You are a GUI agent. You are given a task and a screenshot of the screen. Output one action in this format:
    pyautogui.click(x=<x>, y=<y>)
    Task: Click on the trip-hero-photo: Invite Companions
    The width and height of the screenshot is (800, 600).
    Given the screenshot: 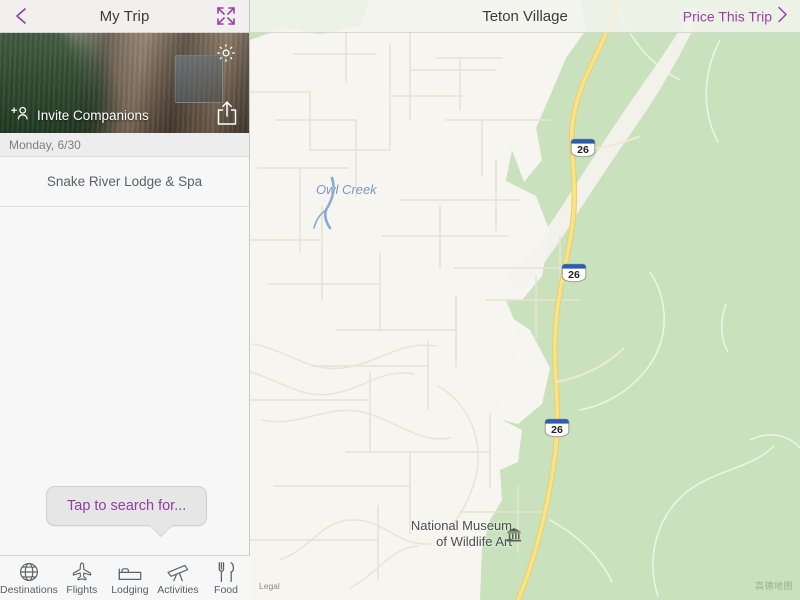 What is the action you would take?
    pyautogui.click(x=124, y=83)
    